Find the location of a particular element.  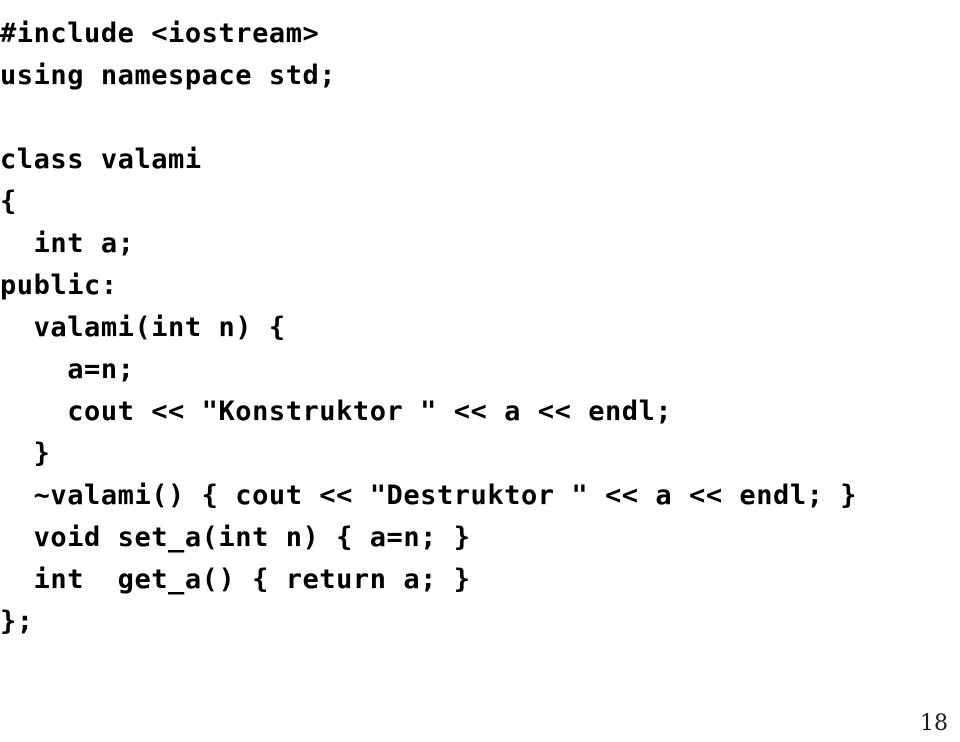

code-line: }; is located at coordinates (17, 621).